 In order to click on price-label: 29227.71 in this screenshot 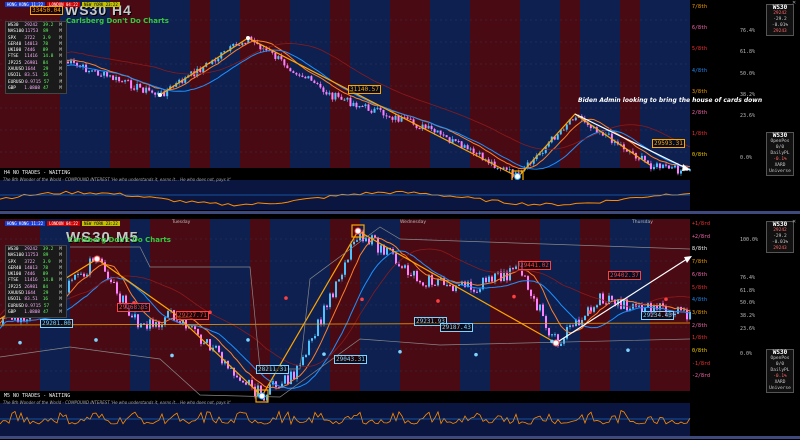, I will do `click(192, 315)`.